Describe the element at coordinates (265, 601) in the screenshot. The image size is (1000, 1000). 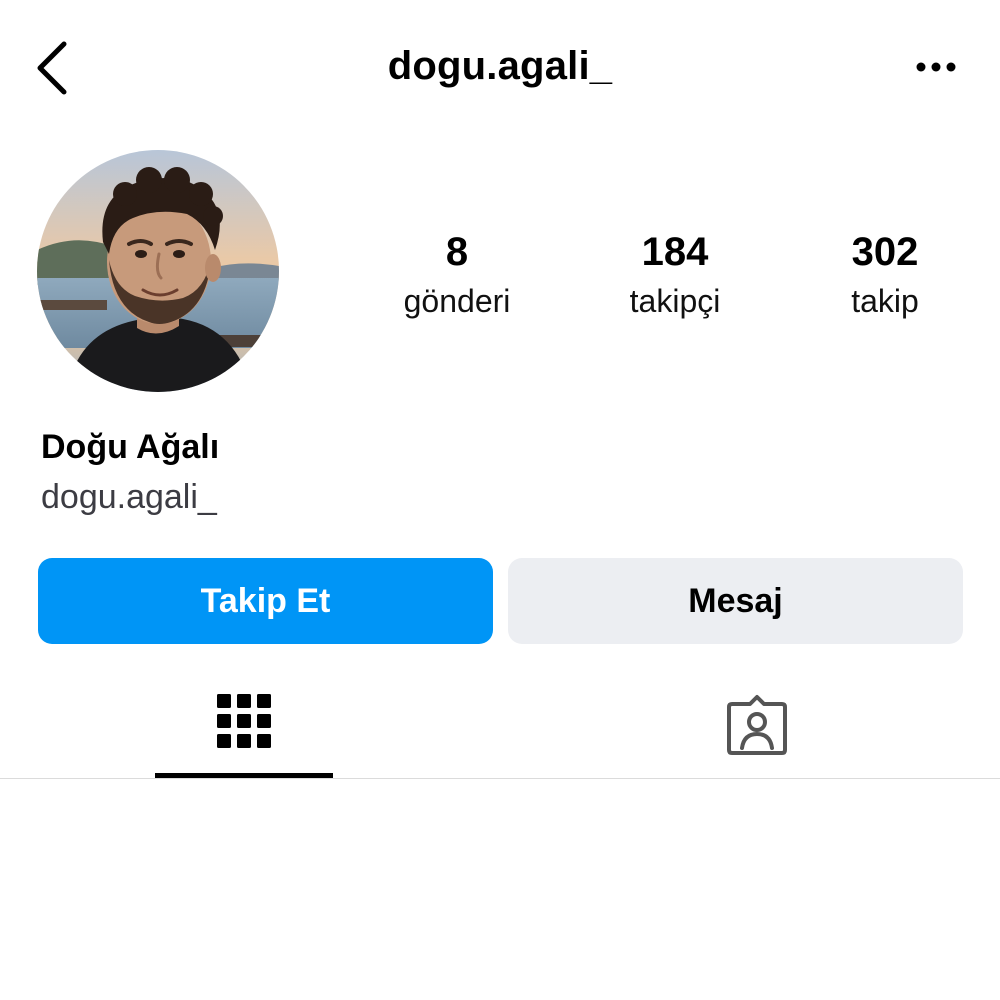
I see `follow-button: Takip Et` at that location.